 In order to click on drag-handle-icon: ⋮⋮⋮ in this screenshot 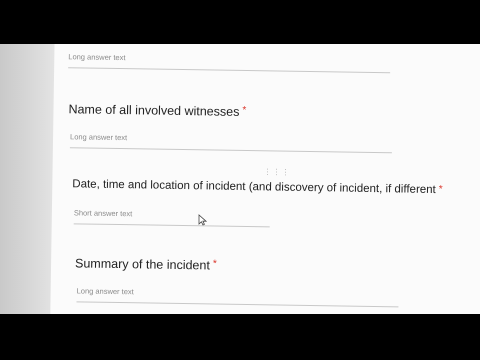, I will do `click(276, 171)`.